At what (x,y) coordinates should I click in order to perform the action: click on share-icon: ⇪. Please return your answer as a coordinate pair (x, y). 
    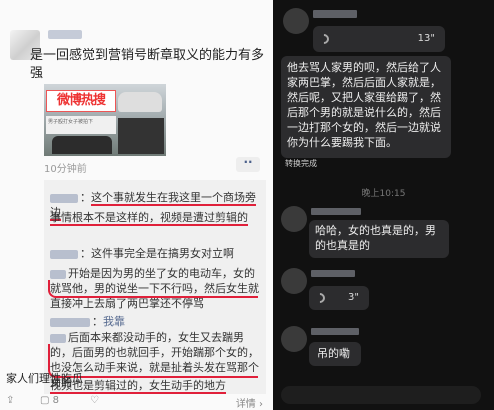
    Looking at the image, I should click on (10, 400).